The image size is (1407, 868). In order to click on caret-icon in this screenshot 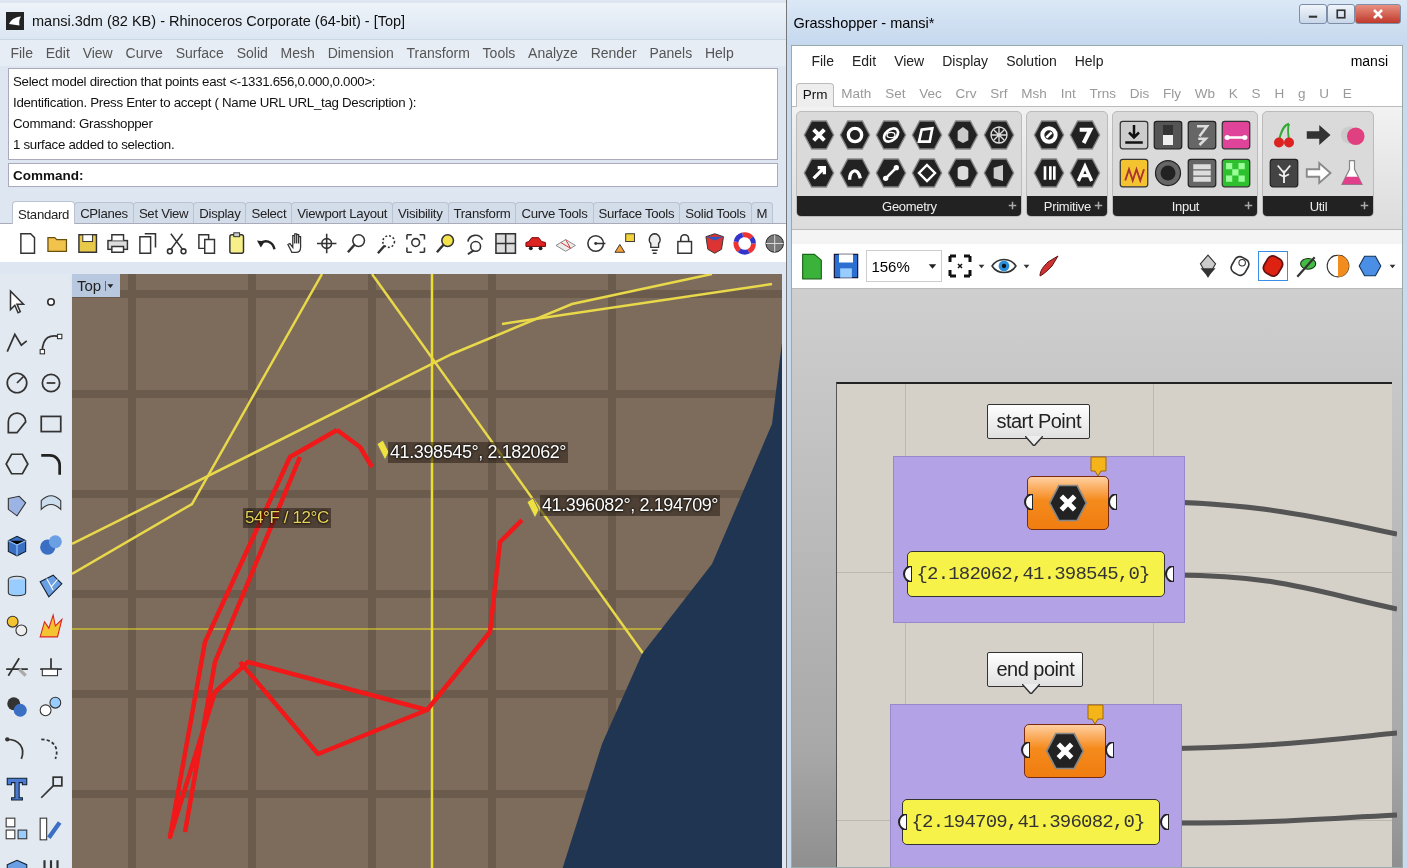, I will do `click(933, 266)`.